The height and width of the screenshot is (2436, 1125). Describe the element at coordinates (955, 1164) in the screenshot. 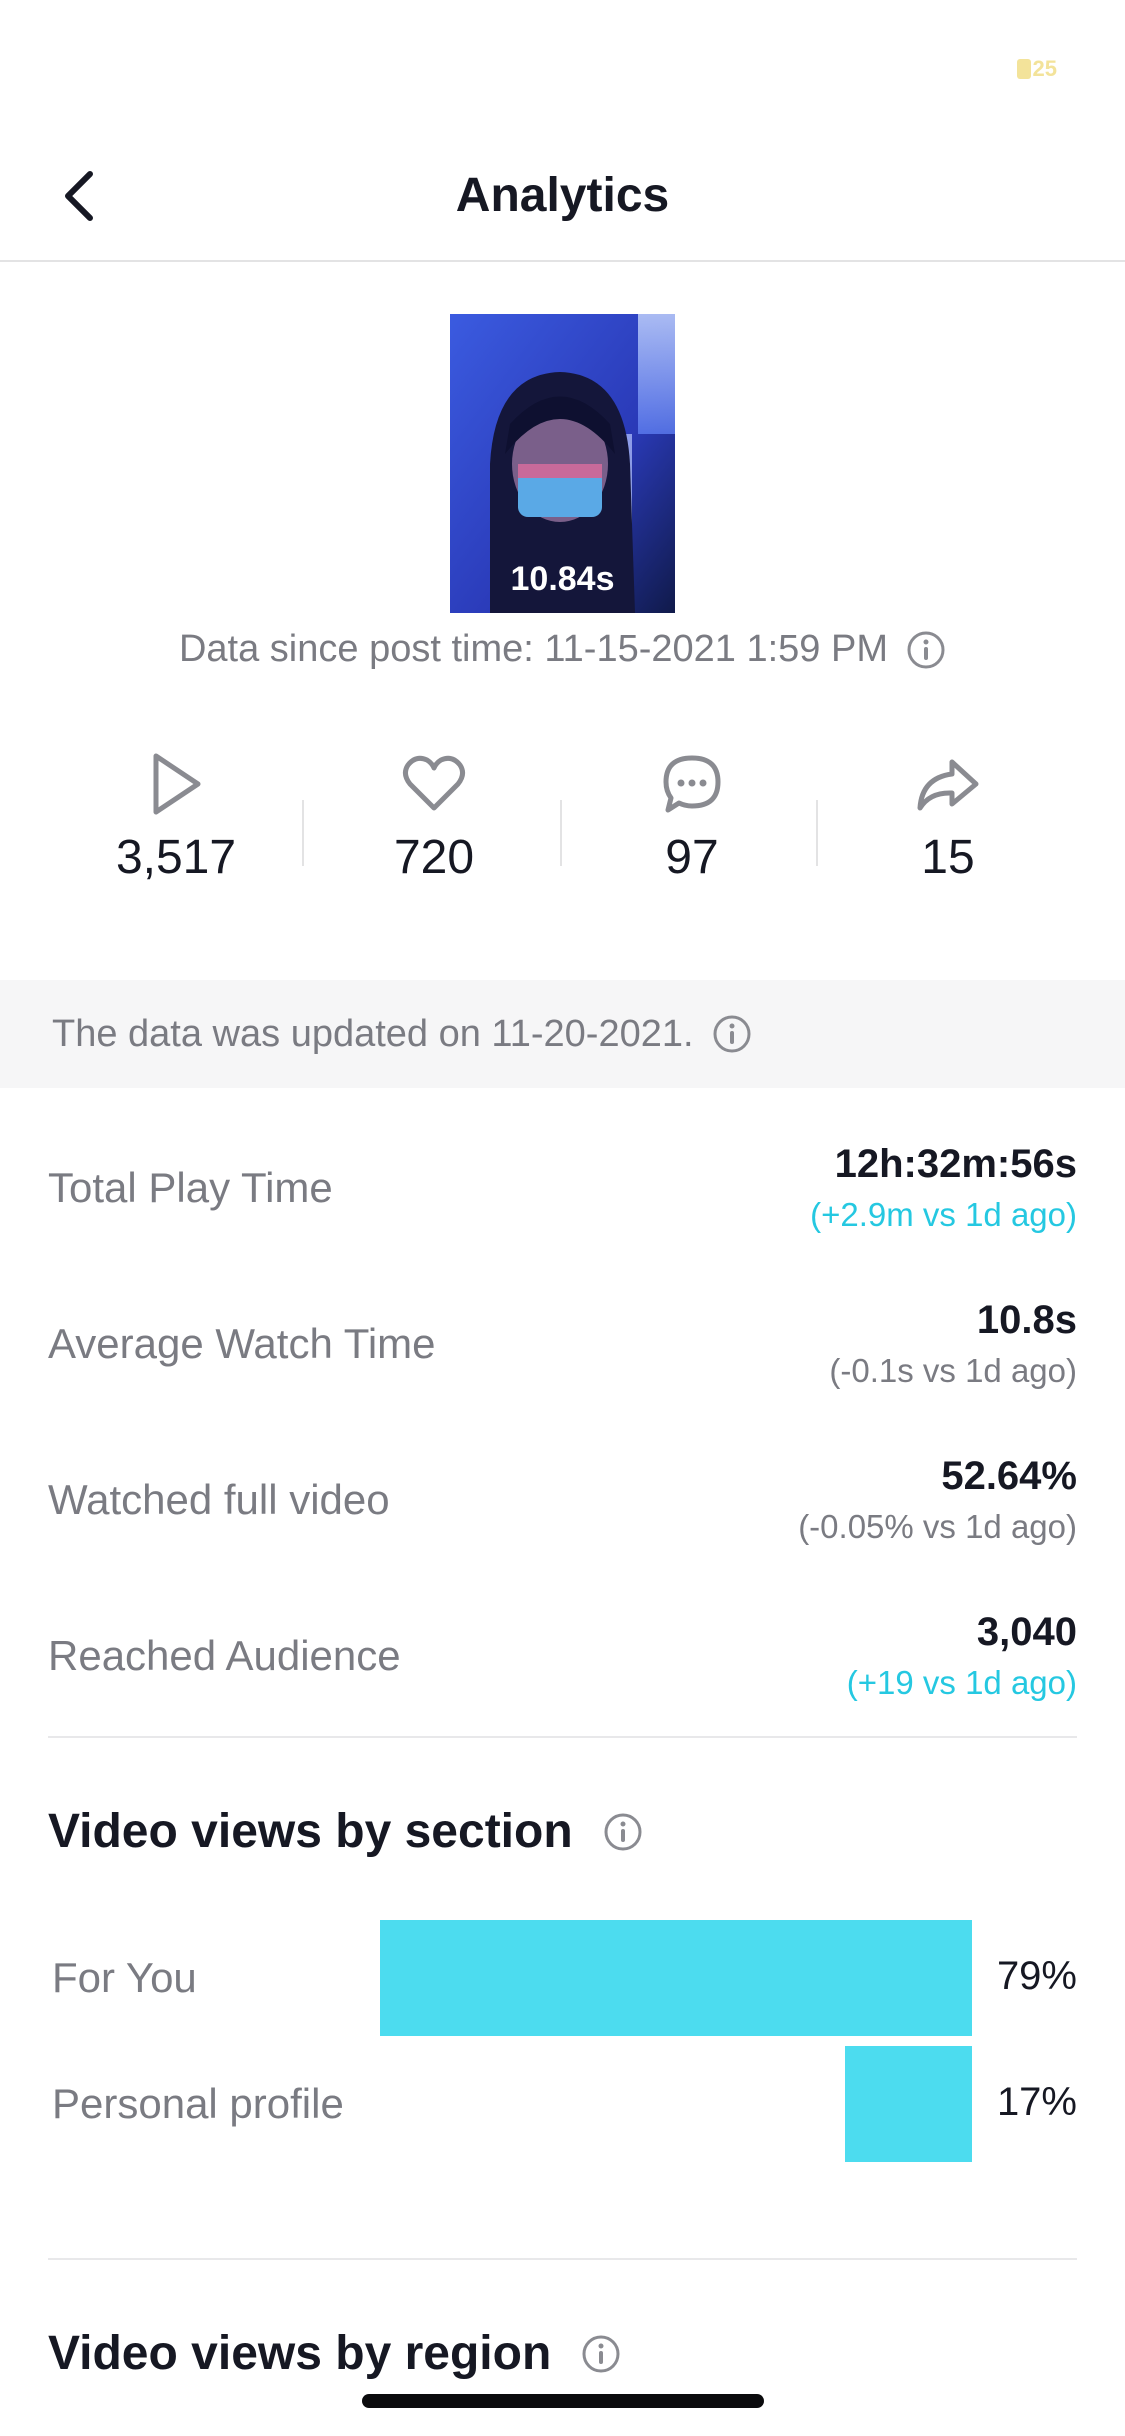

I see `stat-value: 12h:32m:56s` at that location.